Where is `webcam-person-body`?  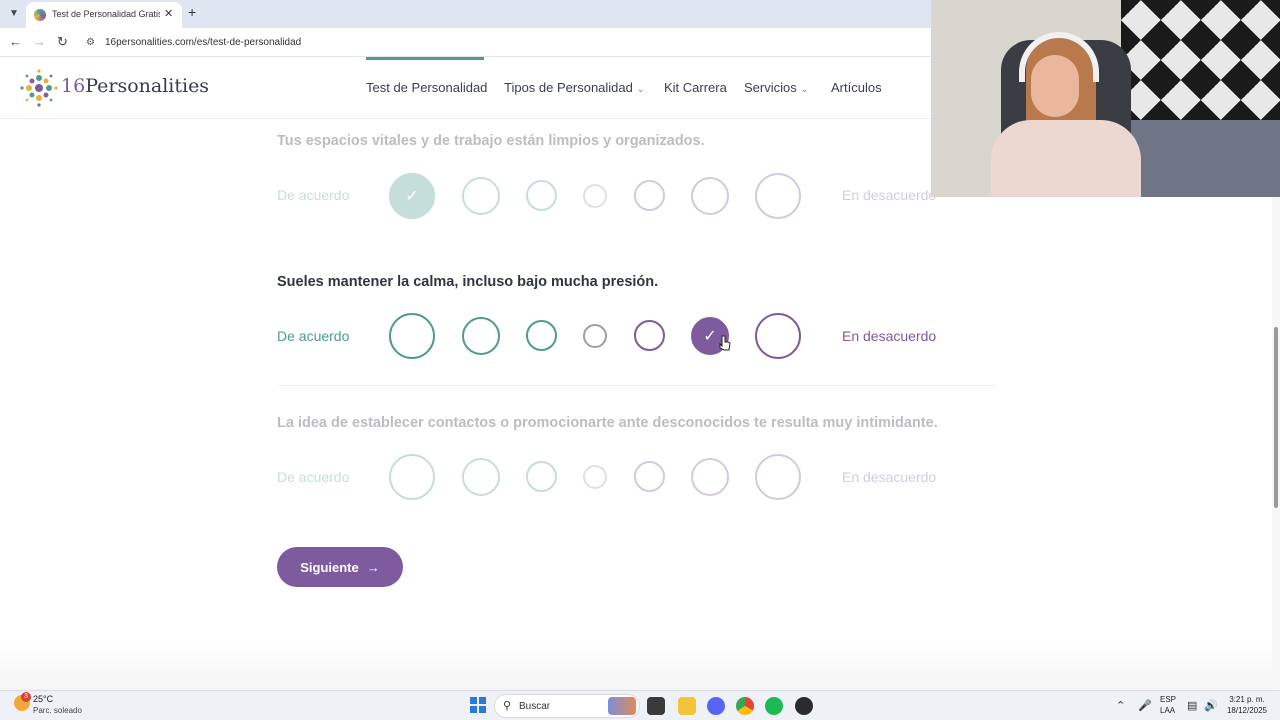
webcam-person-body is located at coordinates (1066, 158).